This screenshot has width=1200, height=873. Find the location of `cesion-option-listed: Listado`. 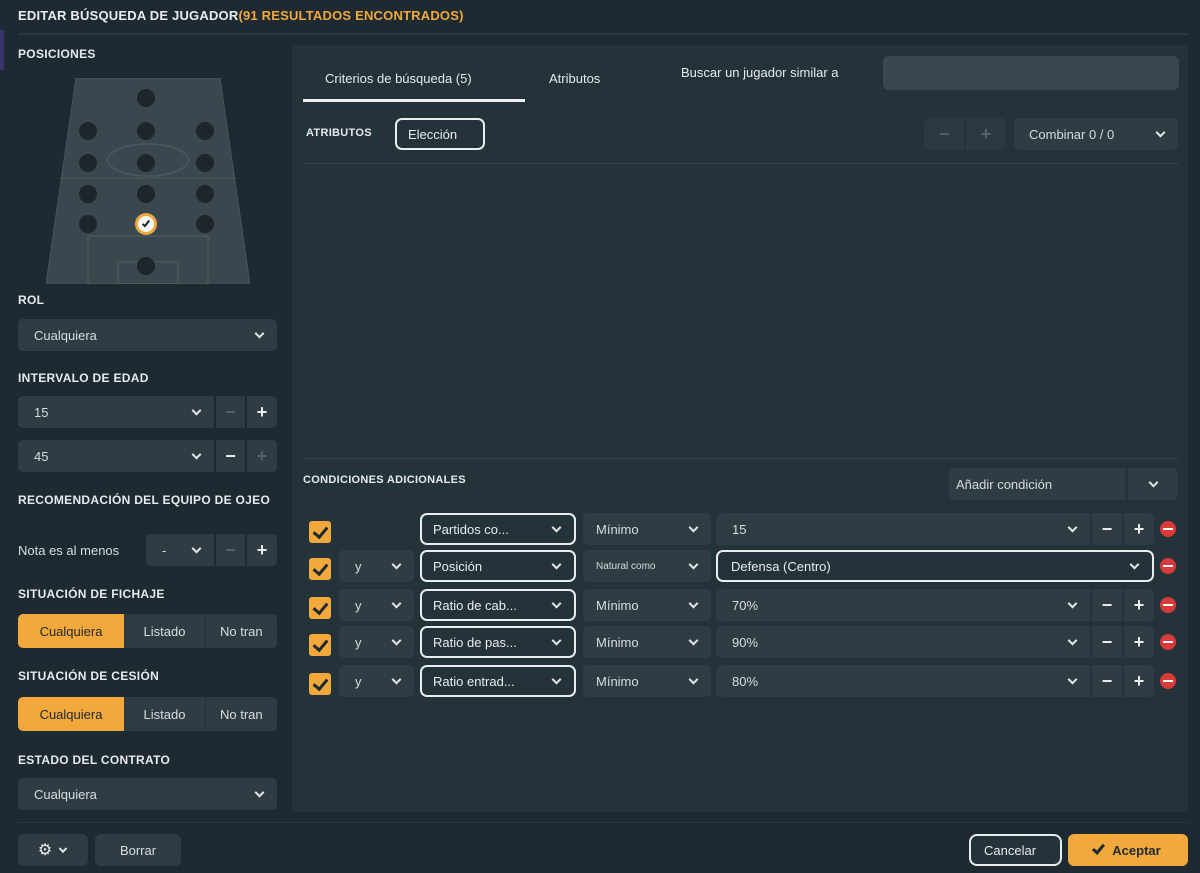

cesion-option-listed: Listado is located at coordinates (165, 714).